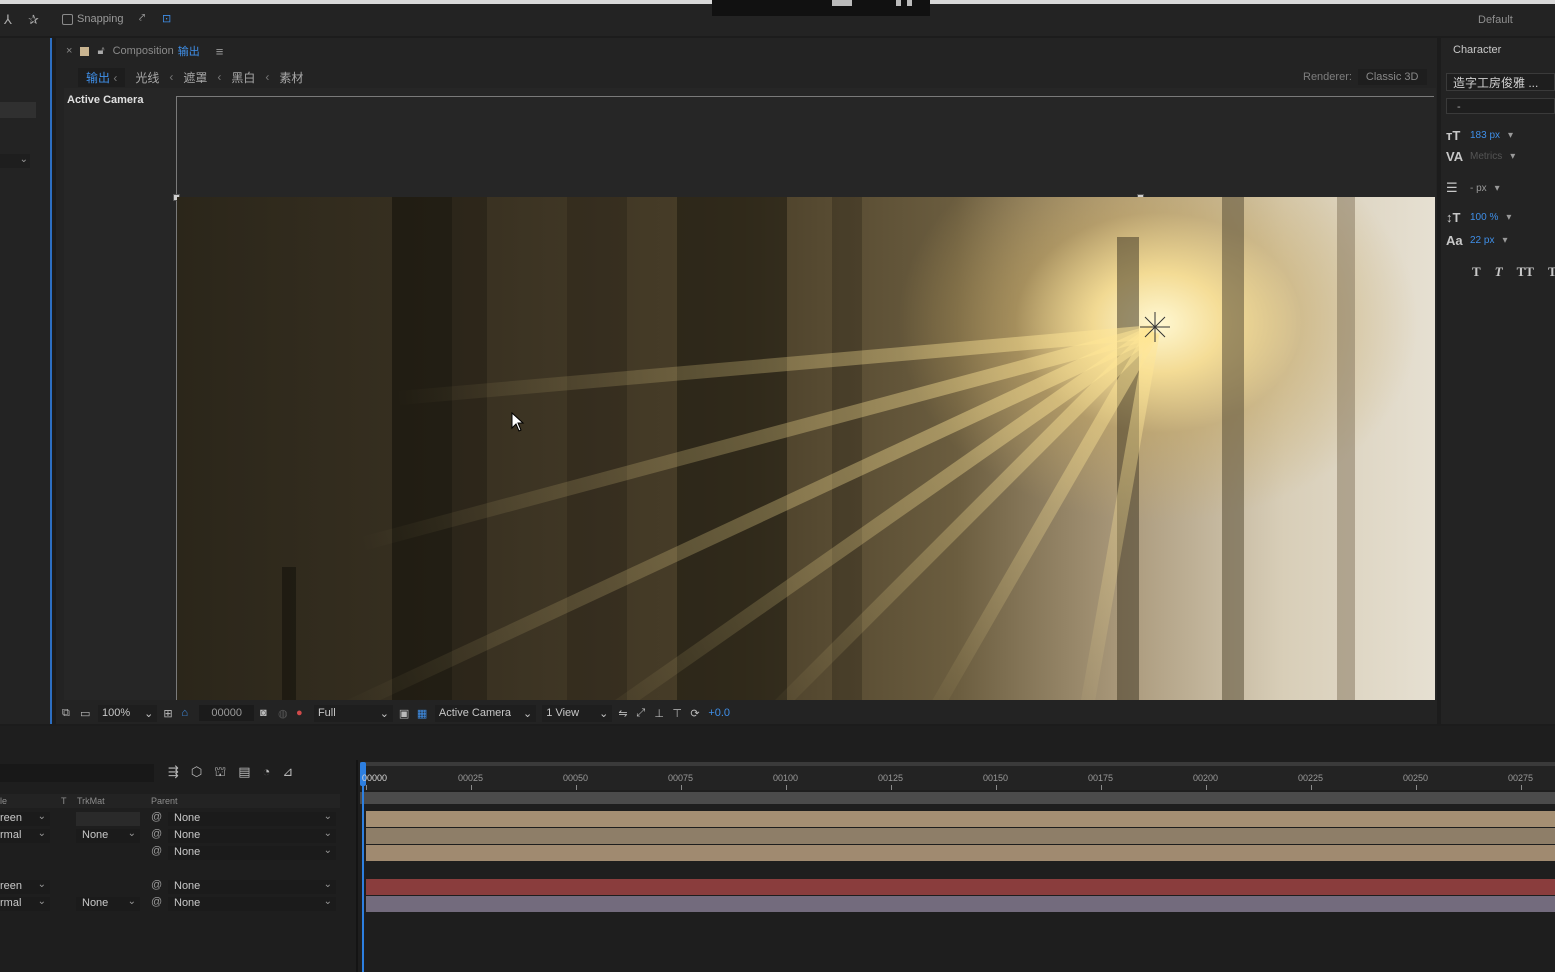 The height and width of the screenshot is (972, 1555). I want to click on frame-blending-icon: ▤, so click(244, 773).